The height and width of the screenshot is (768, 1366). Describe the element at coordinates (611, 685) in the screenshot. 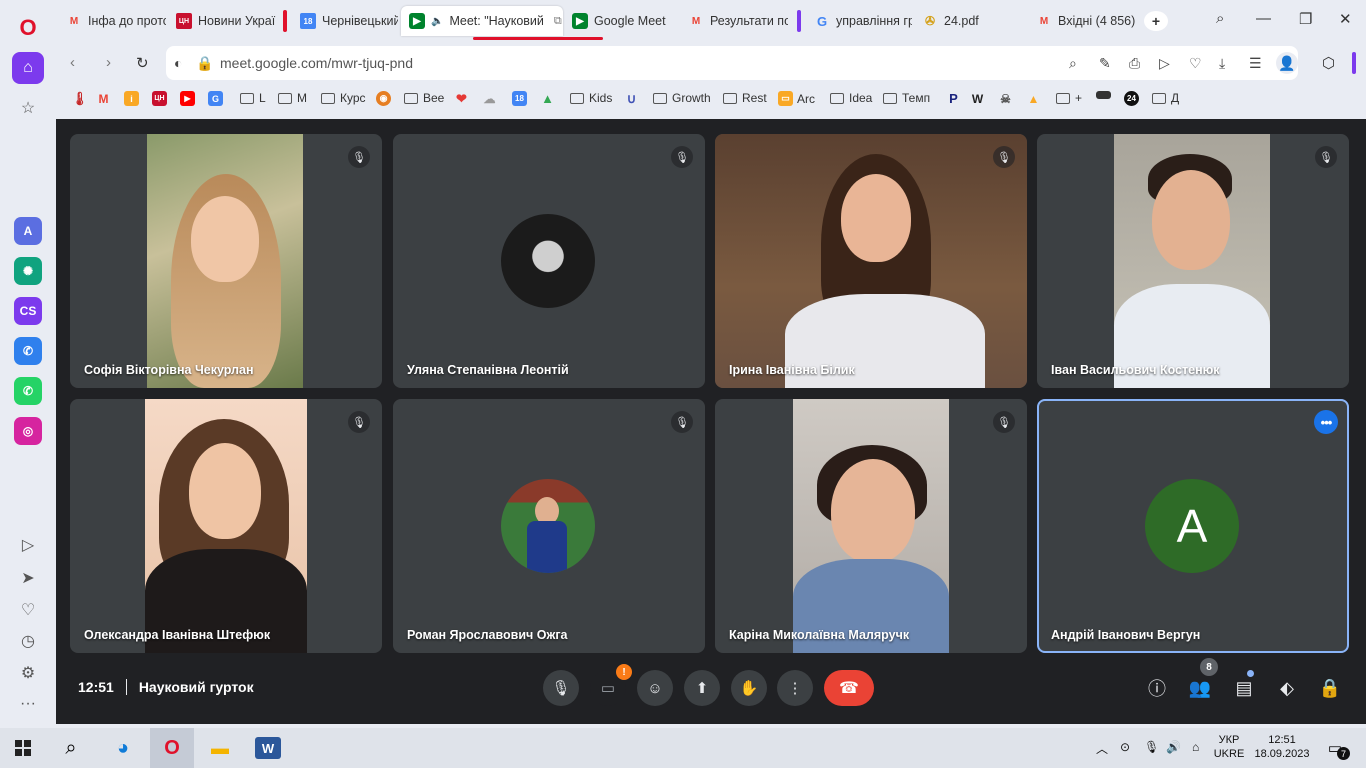

I see `camera-button: ▭ !` at that location.